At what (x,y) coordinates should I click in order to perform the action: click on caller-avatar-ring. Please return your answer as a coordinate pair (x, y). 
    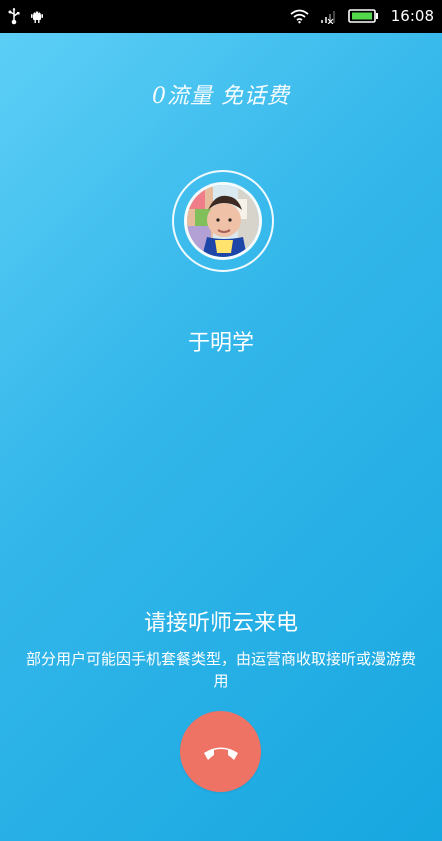
    Looking at the image, I should click on (223, 221).